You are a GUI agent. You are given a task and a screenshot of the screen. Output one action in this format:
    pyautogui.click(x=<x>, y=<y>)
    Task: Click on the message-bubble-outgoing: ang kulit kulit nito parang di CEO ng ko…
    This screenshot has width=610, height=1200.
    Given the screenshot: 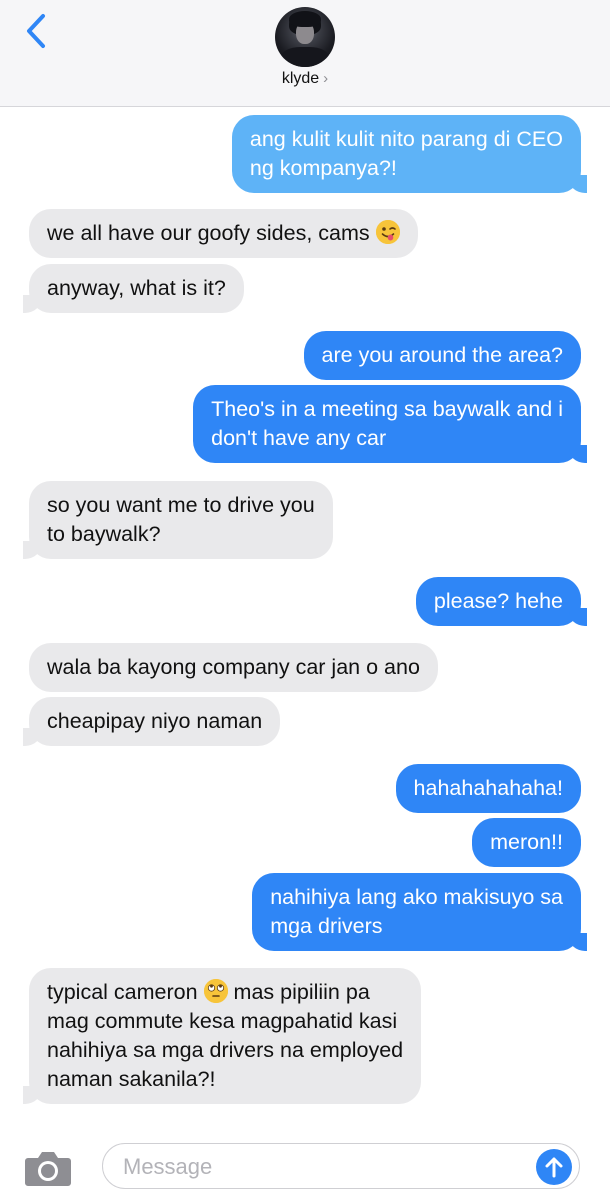 What is the action you would take?
    pyautogui.click(x=409, y=154)
    